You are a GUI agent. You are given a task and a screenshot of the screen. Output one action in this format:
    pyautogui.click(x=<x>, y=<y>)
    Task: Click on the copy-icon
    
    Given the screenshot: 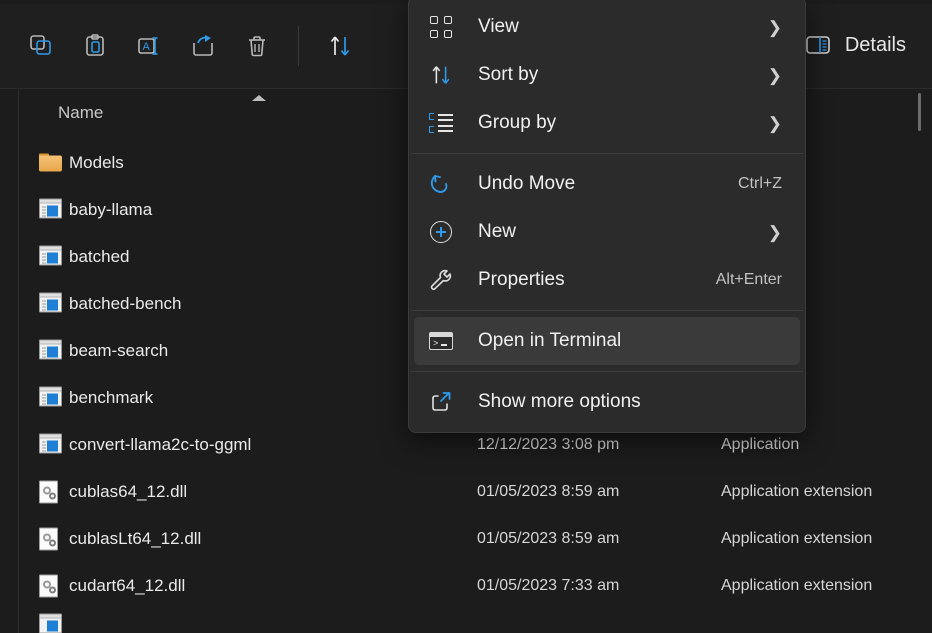 What is the action you would take?
    pyautogui.click(x=40, y=45)
    